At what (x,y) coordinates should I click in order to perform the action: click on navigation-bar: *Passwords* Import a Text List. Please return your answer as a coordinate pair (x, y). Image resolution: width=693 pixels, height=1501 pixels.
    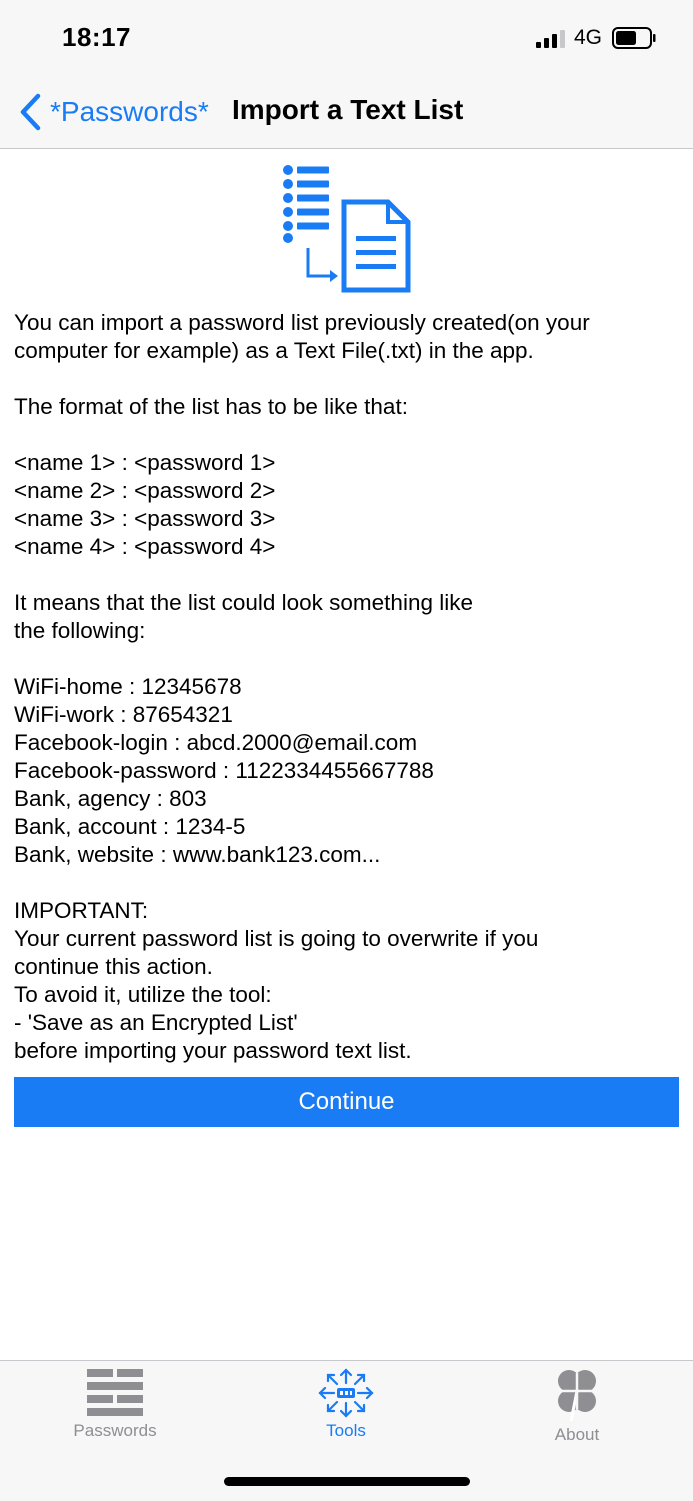
    Looking at the image, I should click on (346, 113).